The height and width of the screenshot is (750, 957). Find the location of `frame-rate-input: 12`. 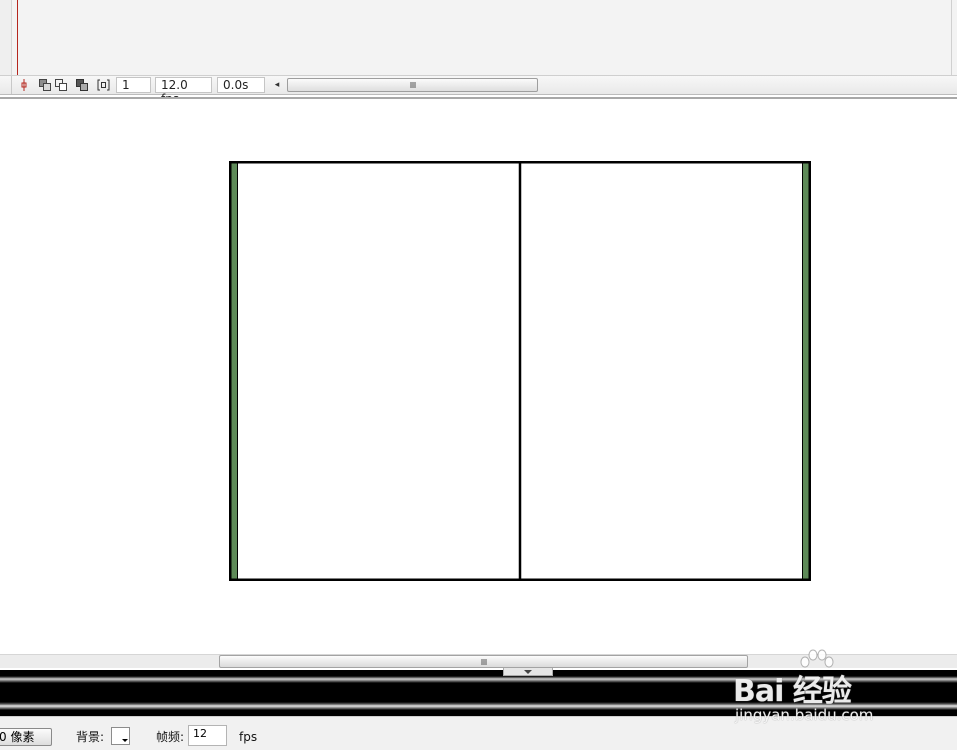

frame-rate-input: 12 is located at coordinates (207, 735).